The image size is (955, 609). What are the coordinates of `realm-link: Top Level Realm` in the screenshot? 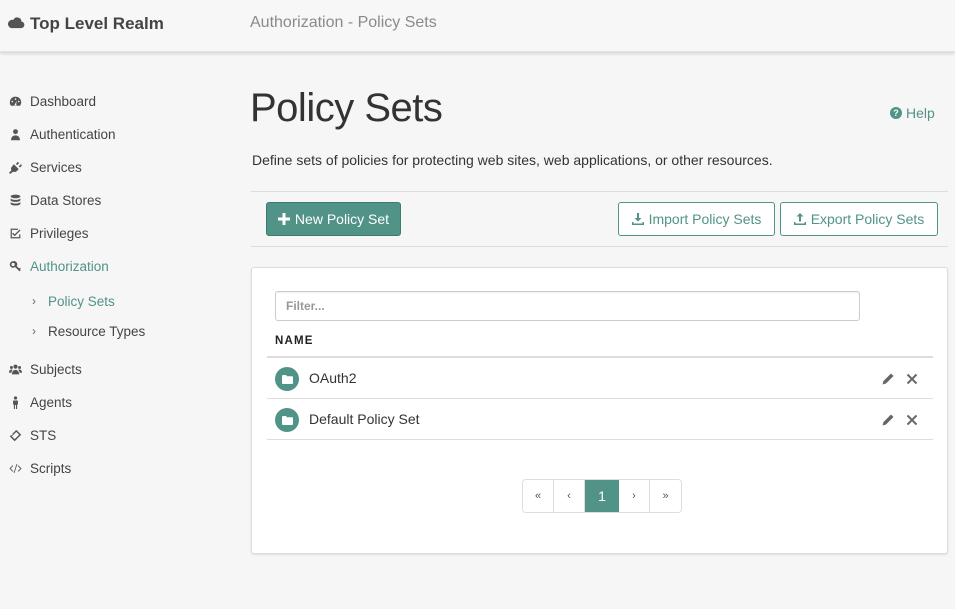 It's located at (85, 24).